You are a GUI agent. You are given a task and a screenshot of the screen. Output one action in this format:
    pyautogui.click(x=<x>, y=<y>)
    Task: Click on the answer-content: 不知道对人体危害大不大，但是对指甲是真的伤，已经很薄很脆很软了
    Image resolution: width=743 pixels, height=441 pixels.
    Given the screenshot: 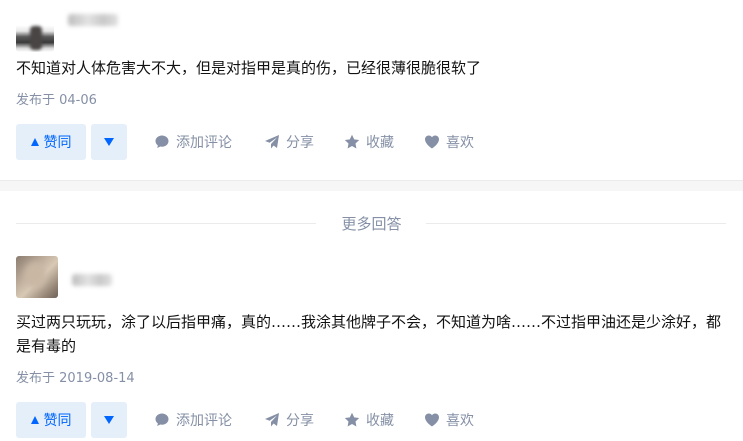 What is the action you would take?
    pyautogui.click(x=249, y=68)
    